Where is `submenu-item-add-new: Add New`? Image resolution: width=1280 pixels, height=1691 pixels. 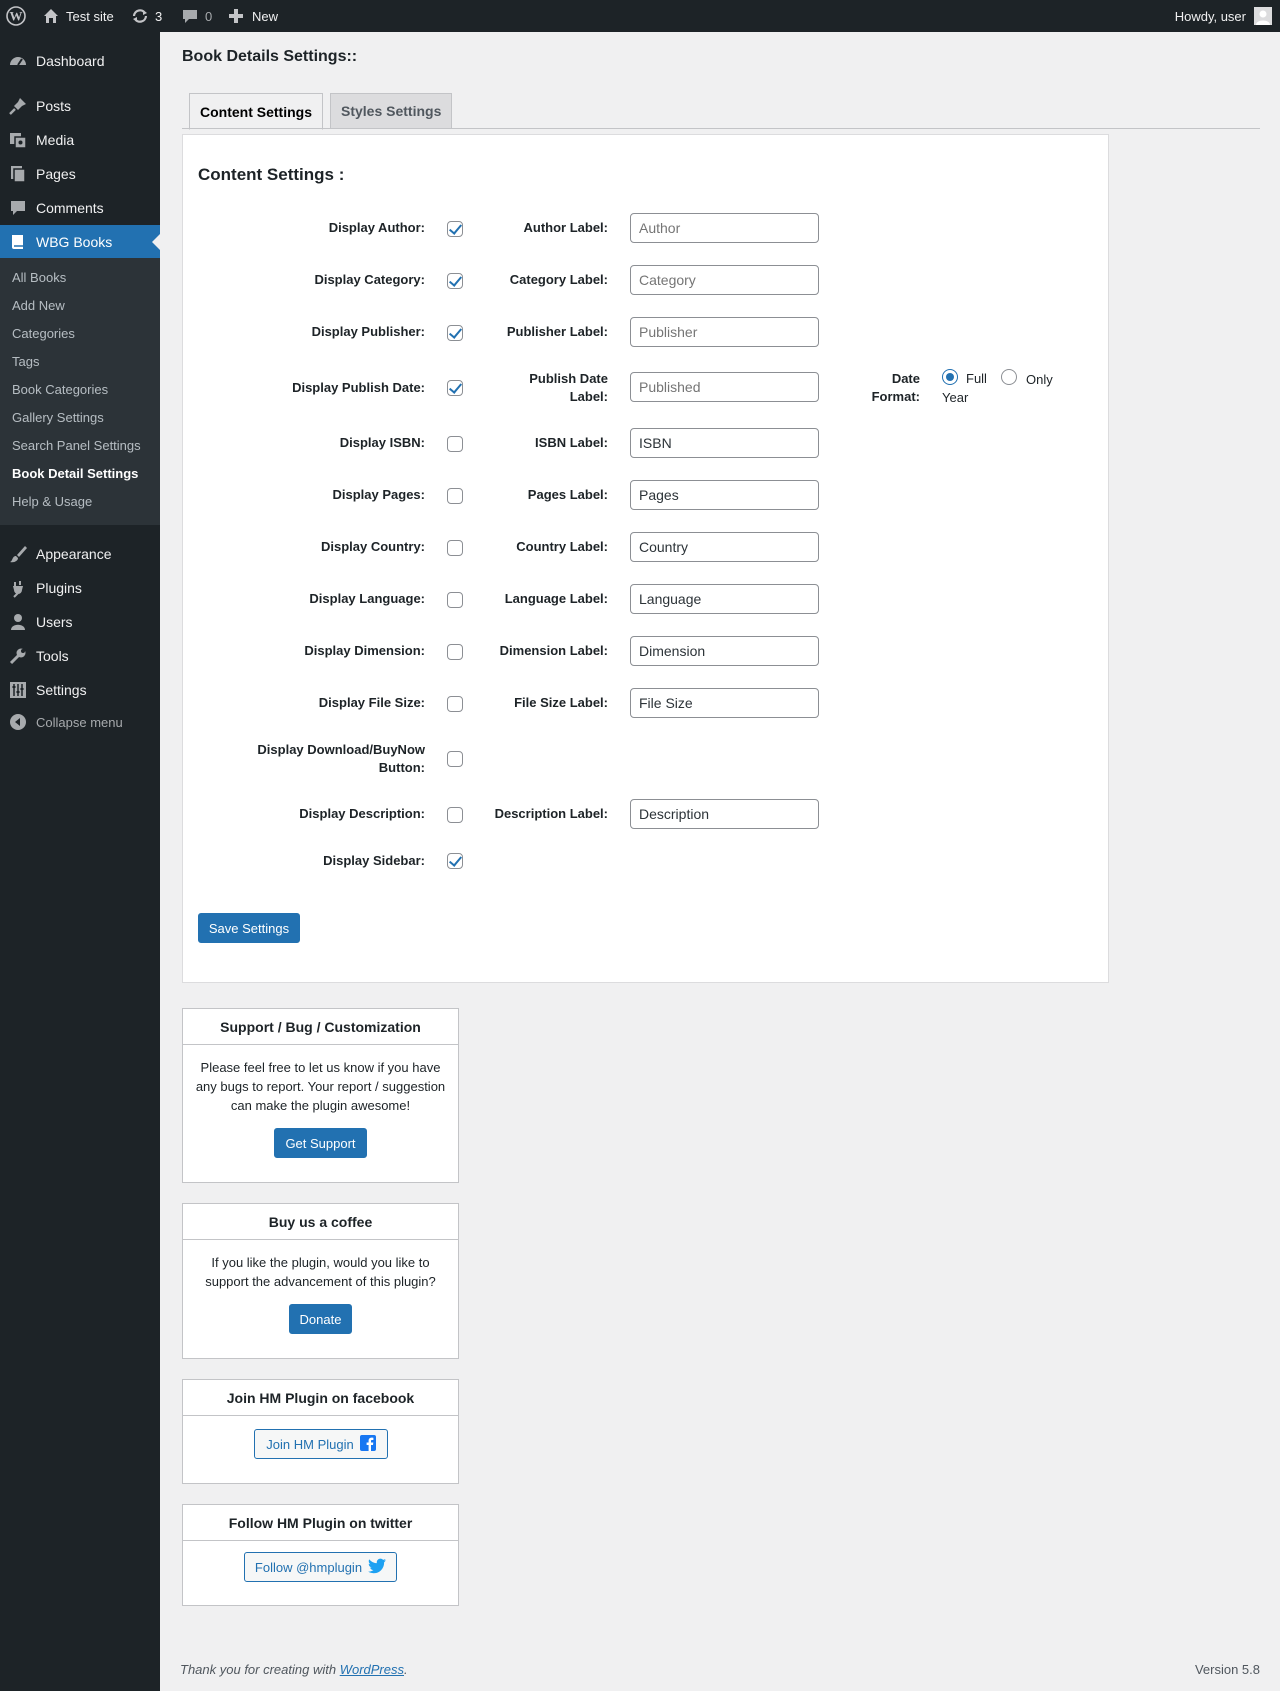 submenu-item-add-new: Add New is located at coordinates (38, 305).